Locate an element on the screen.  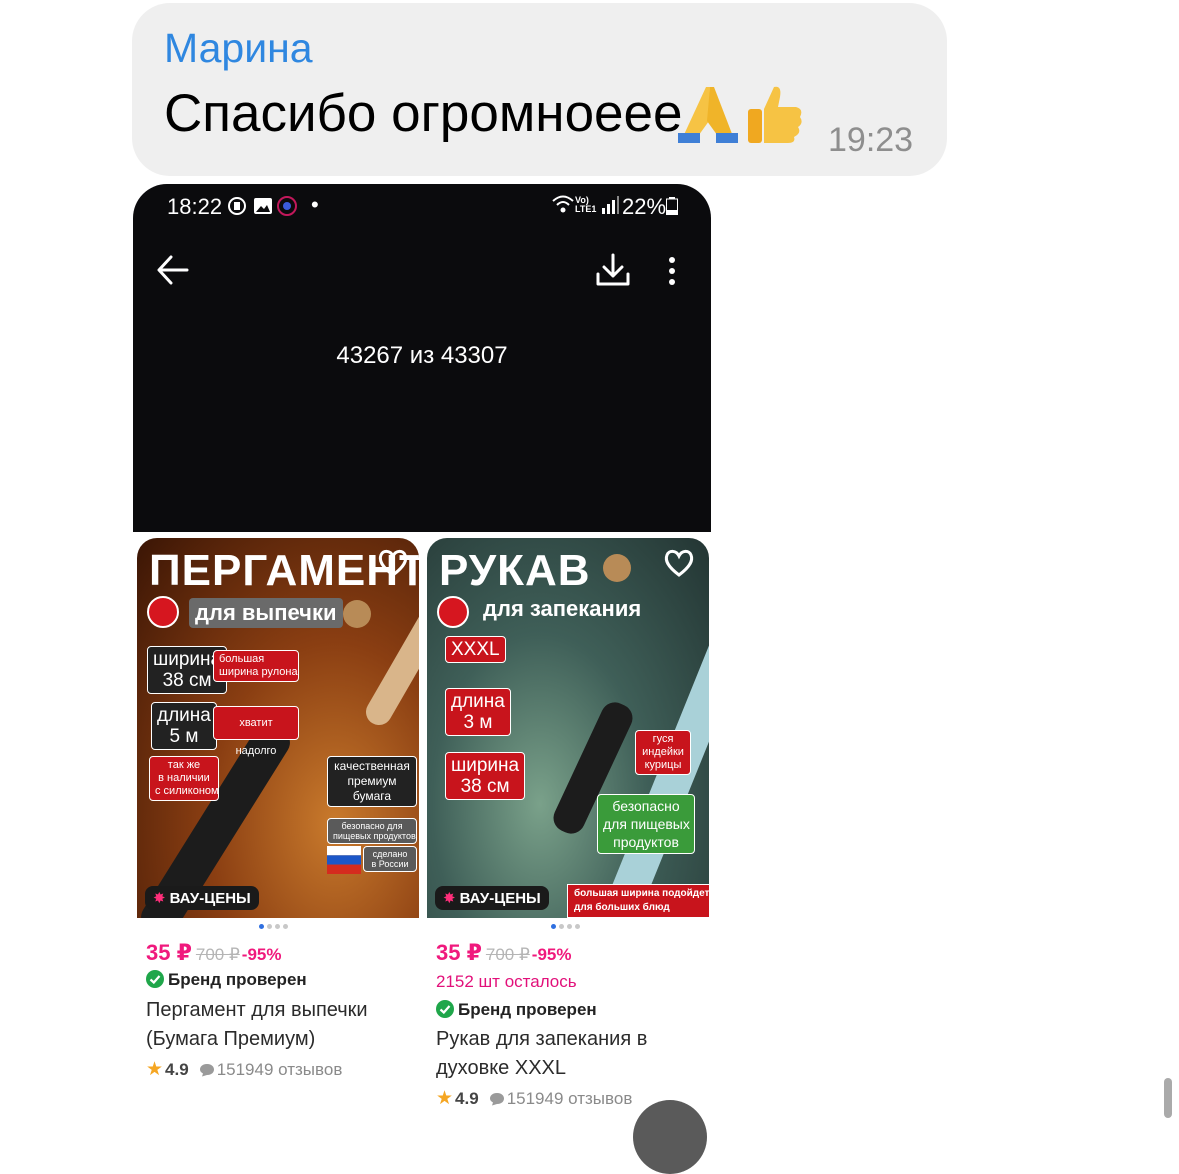
russia-flag-icon is located at coordinates (344, 860).